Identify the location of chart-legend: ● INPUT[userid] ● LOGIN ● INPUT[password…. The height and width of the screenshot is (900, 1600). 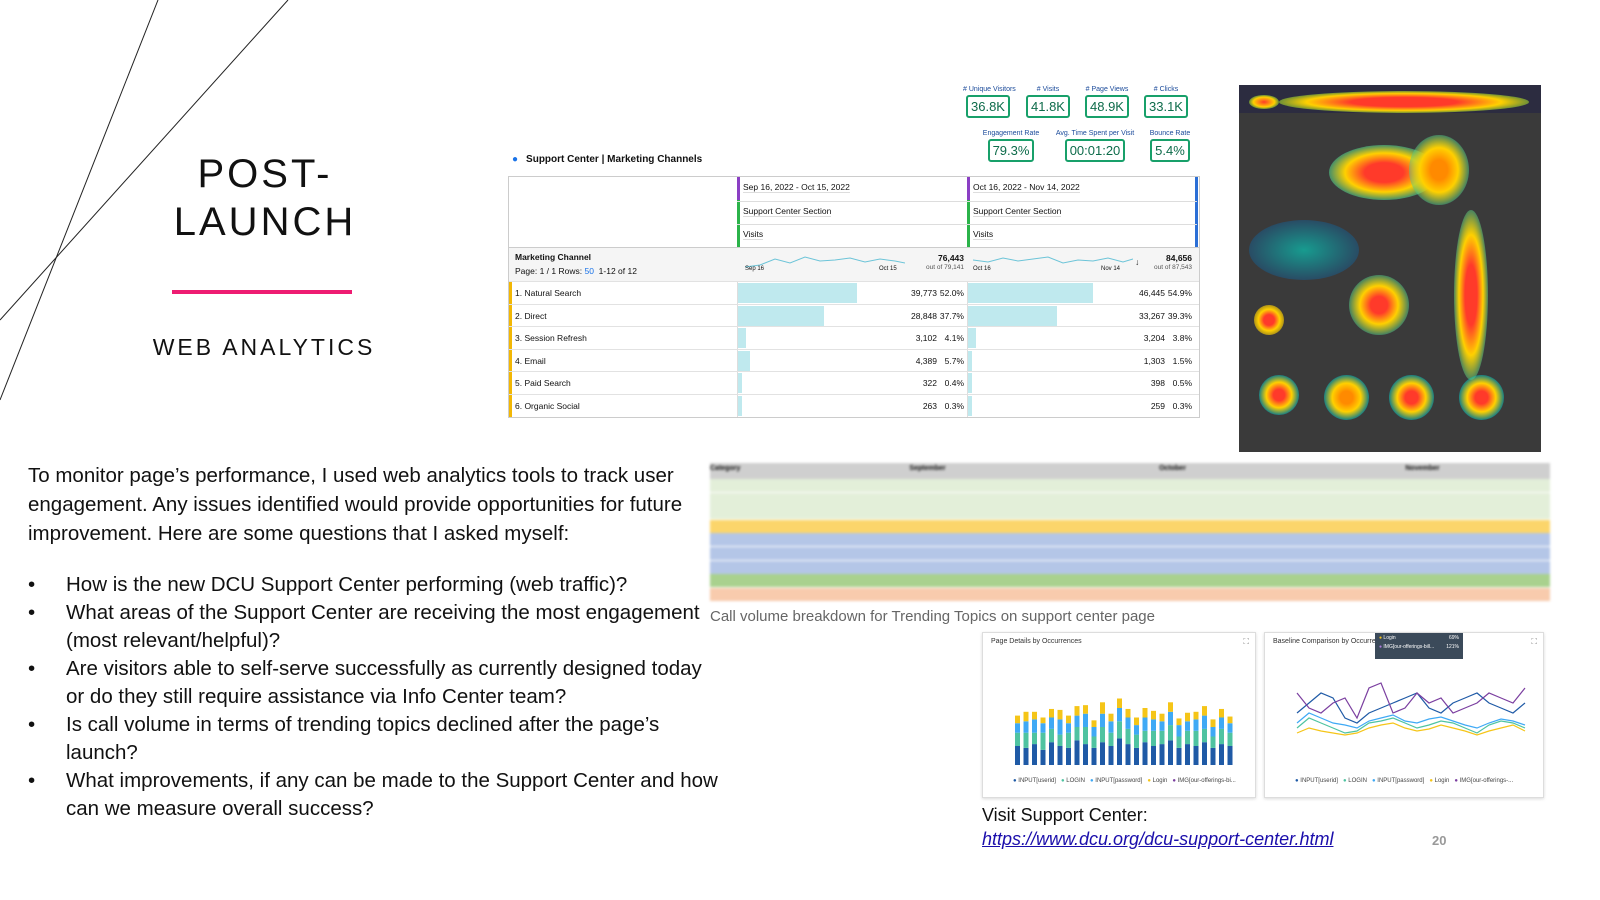
(1124, 781).